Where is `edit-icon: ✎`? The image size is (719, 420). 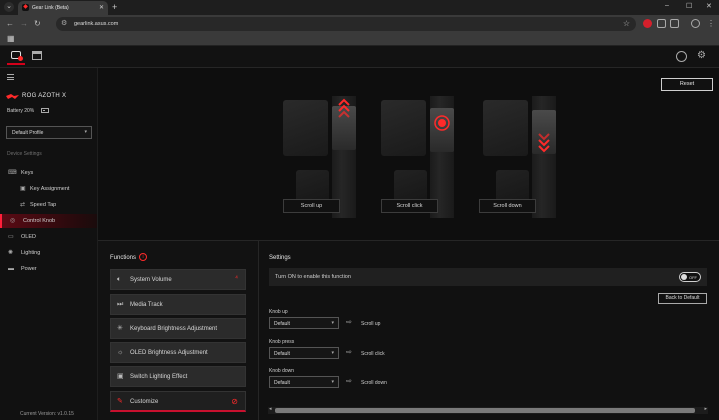 edit-icon: ✎ is located at coordinates (120, 401).